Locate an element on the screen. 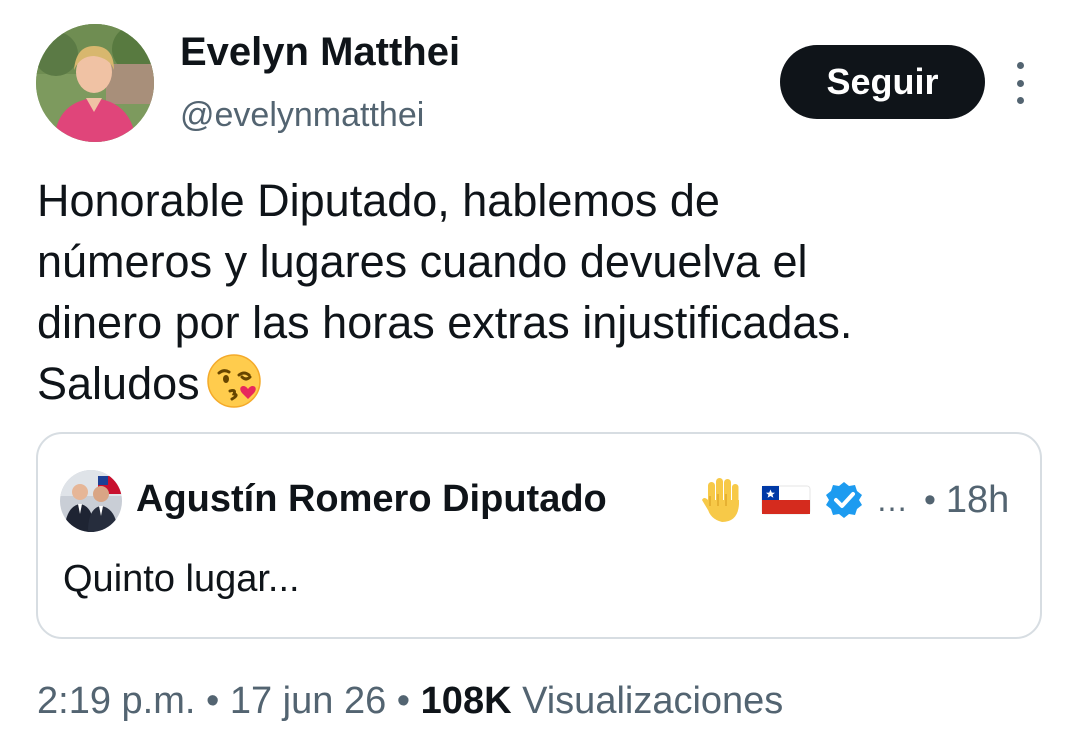 The width and height of the screenshot is (1080, 755). author-handle: @evelynmatthei is located at coordinates (302, 115).